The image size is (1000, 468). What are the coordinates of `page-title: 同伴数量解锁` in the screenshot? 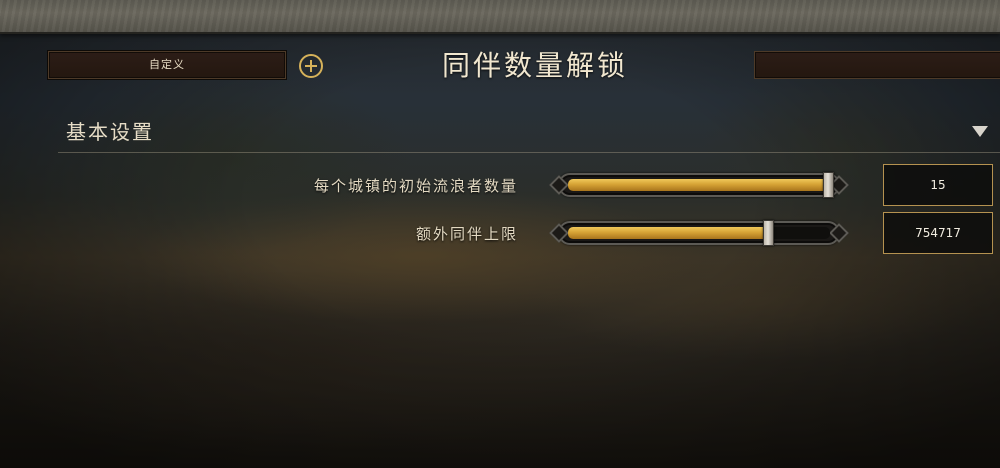 It's located at (534, 65).